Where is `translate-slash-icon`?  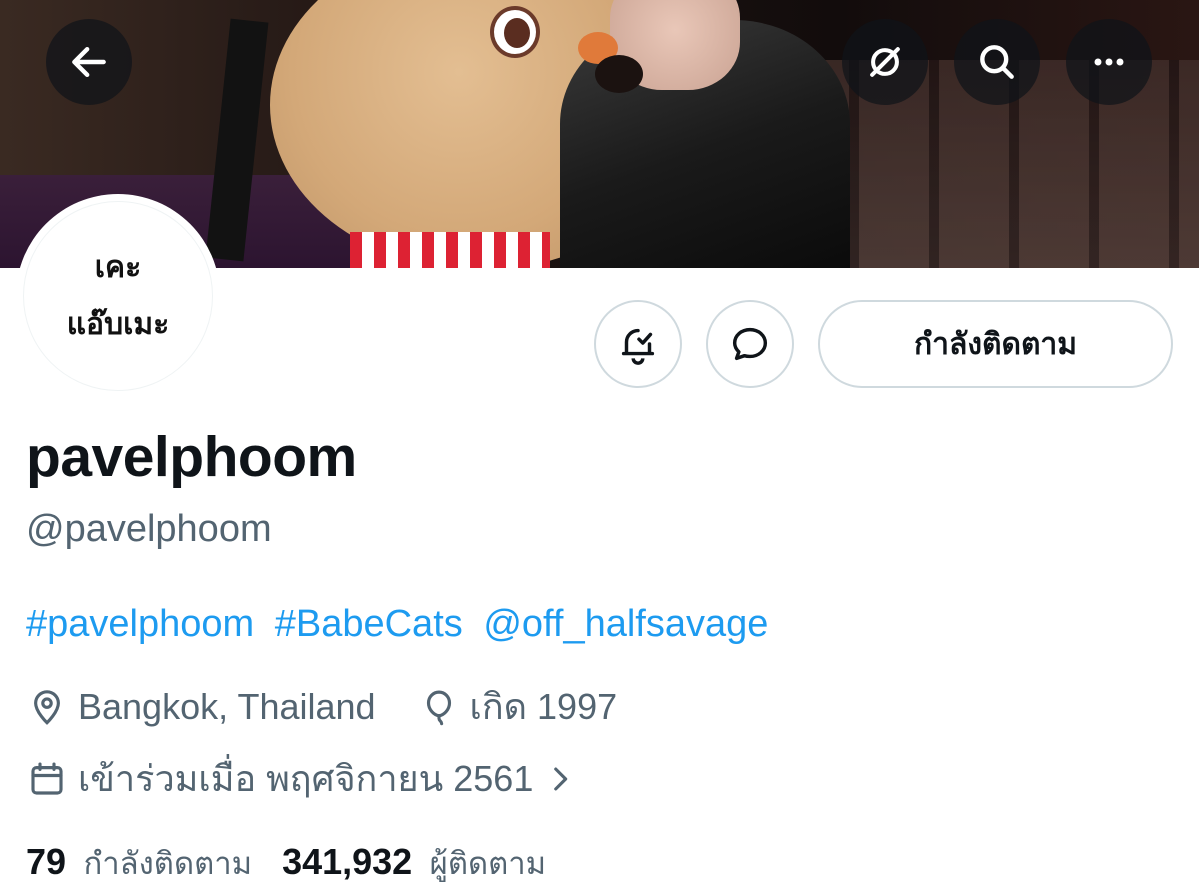
translate-slash-icon is located at coordinates (885, 62).